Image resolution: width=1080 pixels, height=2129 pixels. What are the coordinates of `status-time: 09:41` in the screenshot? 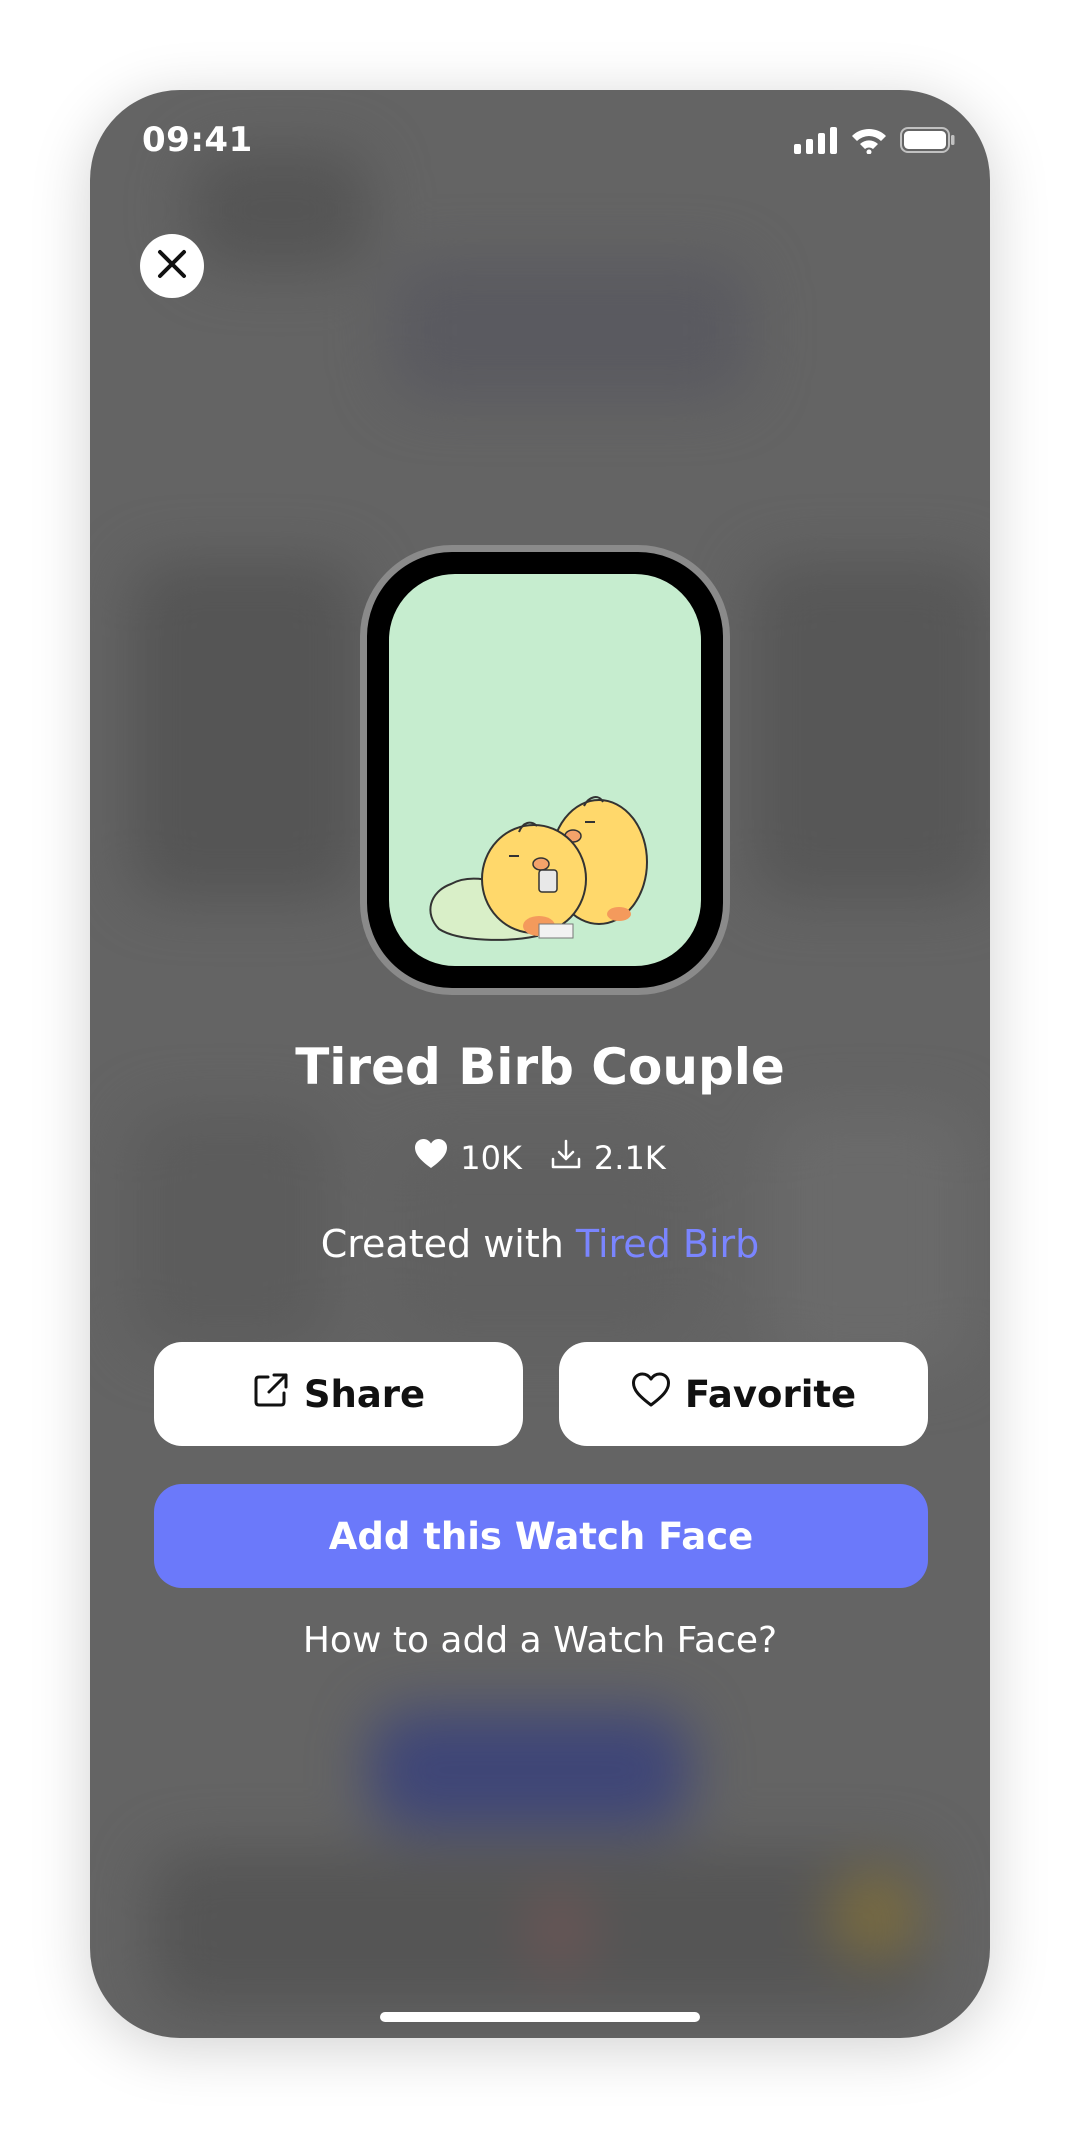 It's located at (197, 140).